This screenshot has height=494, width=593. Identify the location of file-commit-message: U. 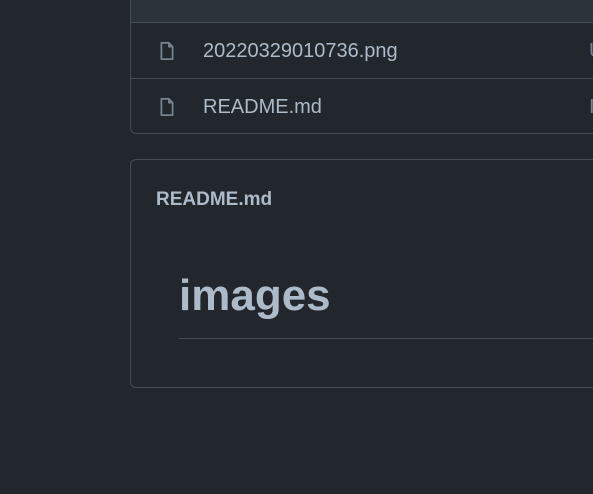
(591, 51).